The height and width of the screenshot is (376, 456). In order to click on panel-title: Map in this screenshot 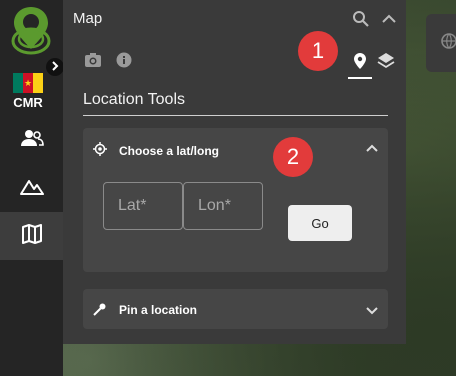, I will do `click(88, 18)`.